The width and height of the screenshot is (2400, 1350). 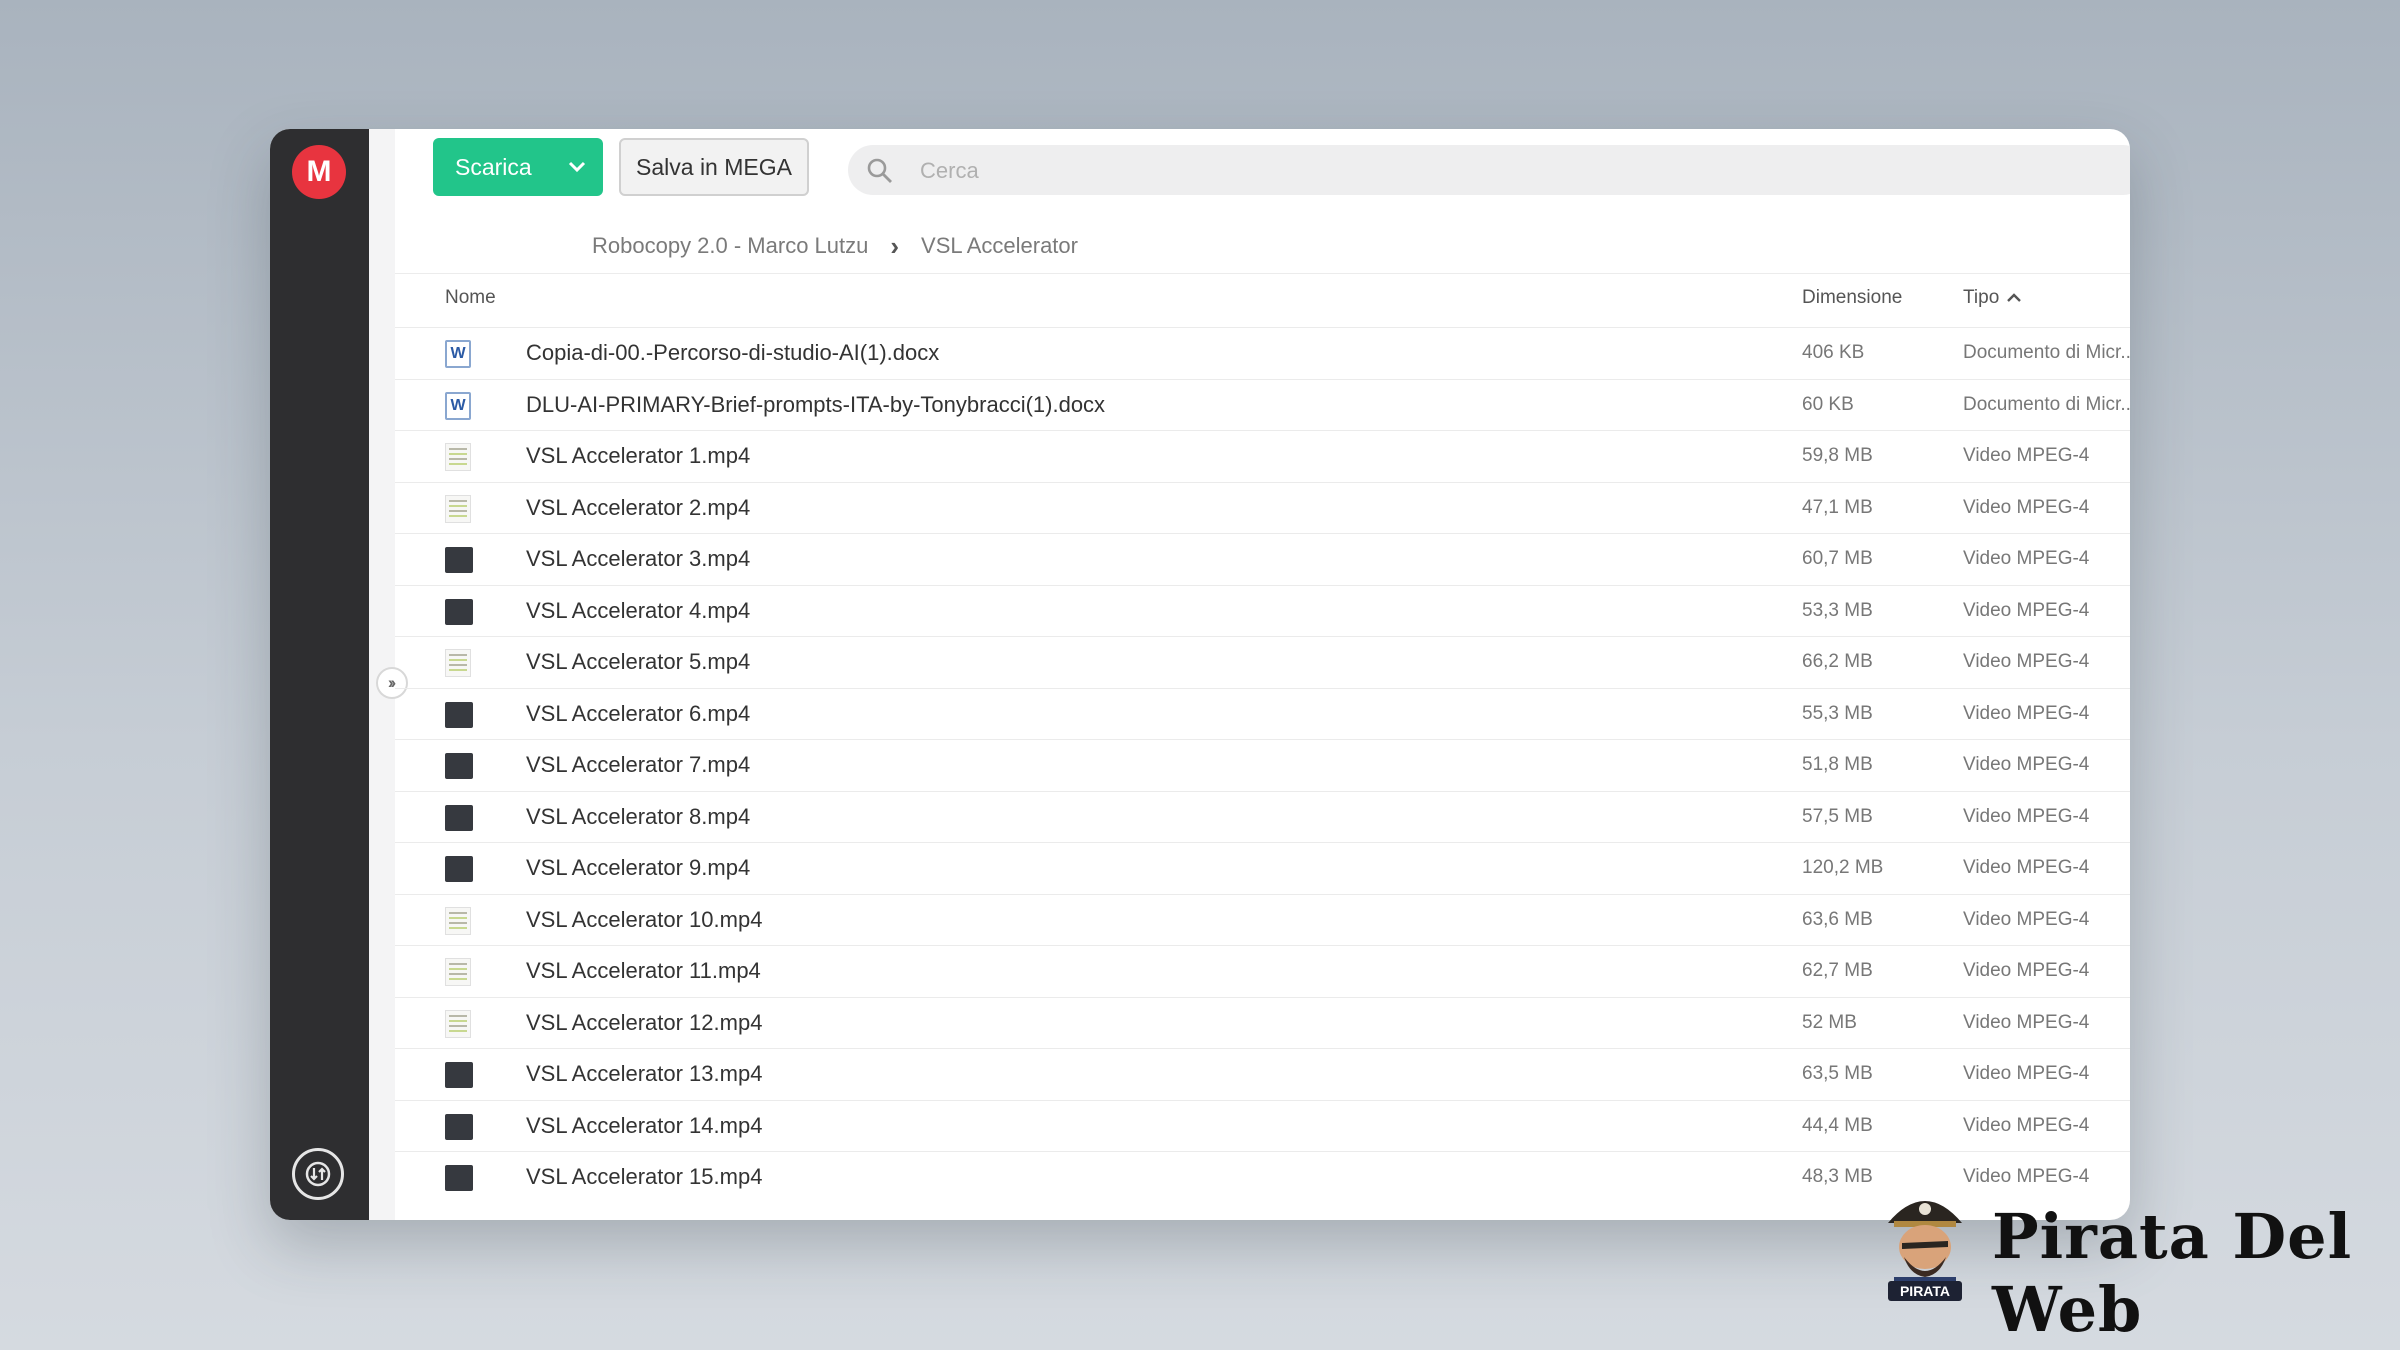 I want to click on file-size: 66,2 MB, so click(x=1837, y=661).